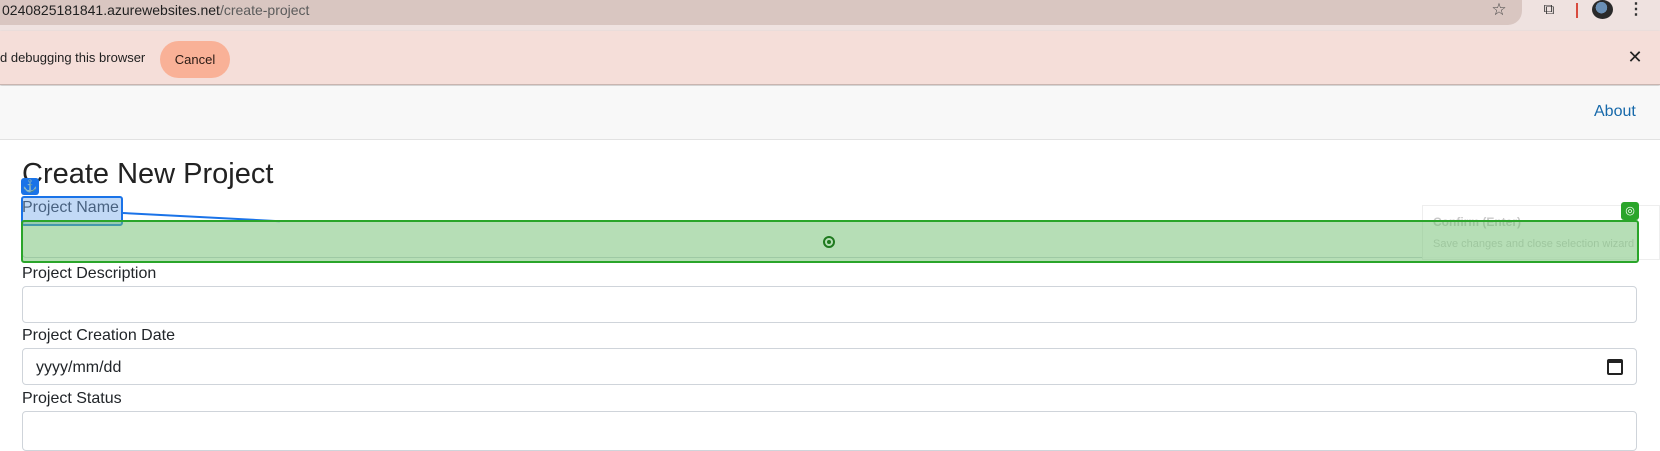  I want to click on debugging-infobar: d debugging this browser Cancel ✕, so click(830, 58).